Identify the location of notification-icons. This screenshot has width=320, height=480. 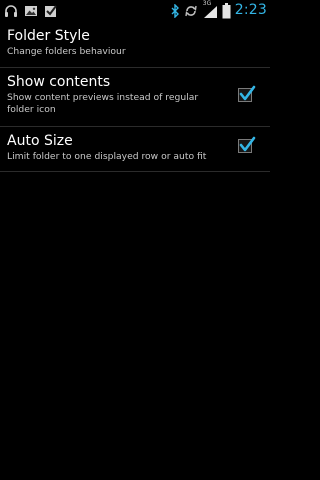
(31, 10).